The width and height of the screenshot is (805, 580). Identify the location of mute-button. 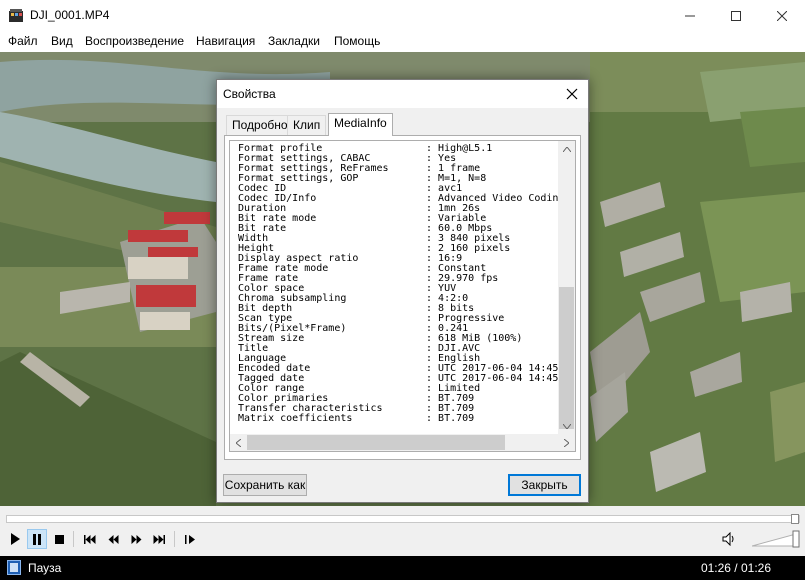
(729, 539).